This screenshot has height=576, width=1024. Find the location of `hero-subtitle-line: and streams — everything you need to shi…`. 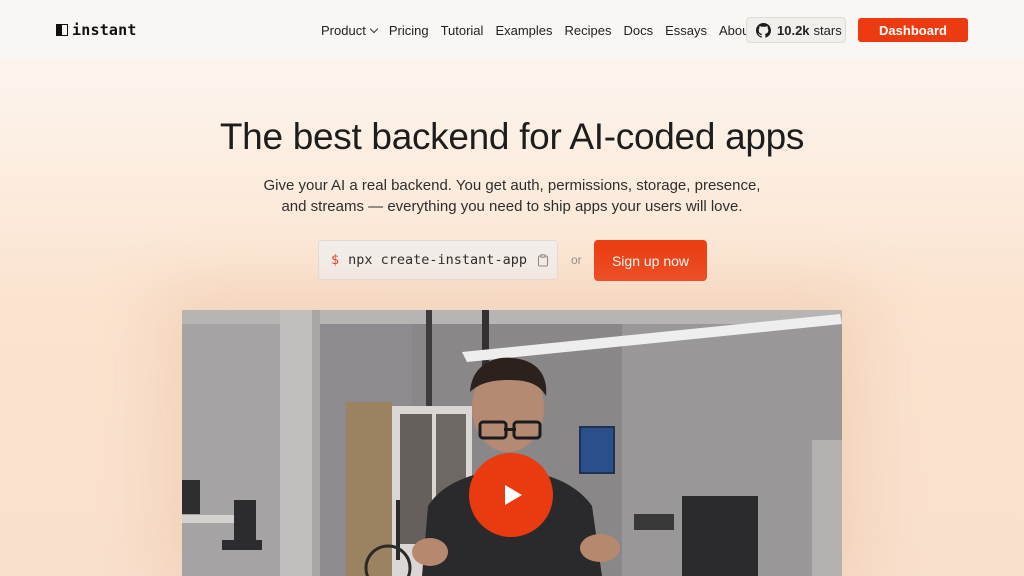

hero-subtitle-line: and streams — everything you need to shi… is located at coordinates (512, 206).